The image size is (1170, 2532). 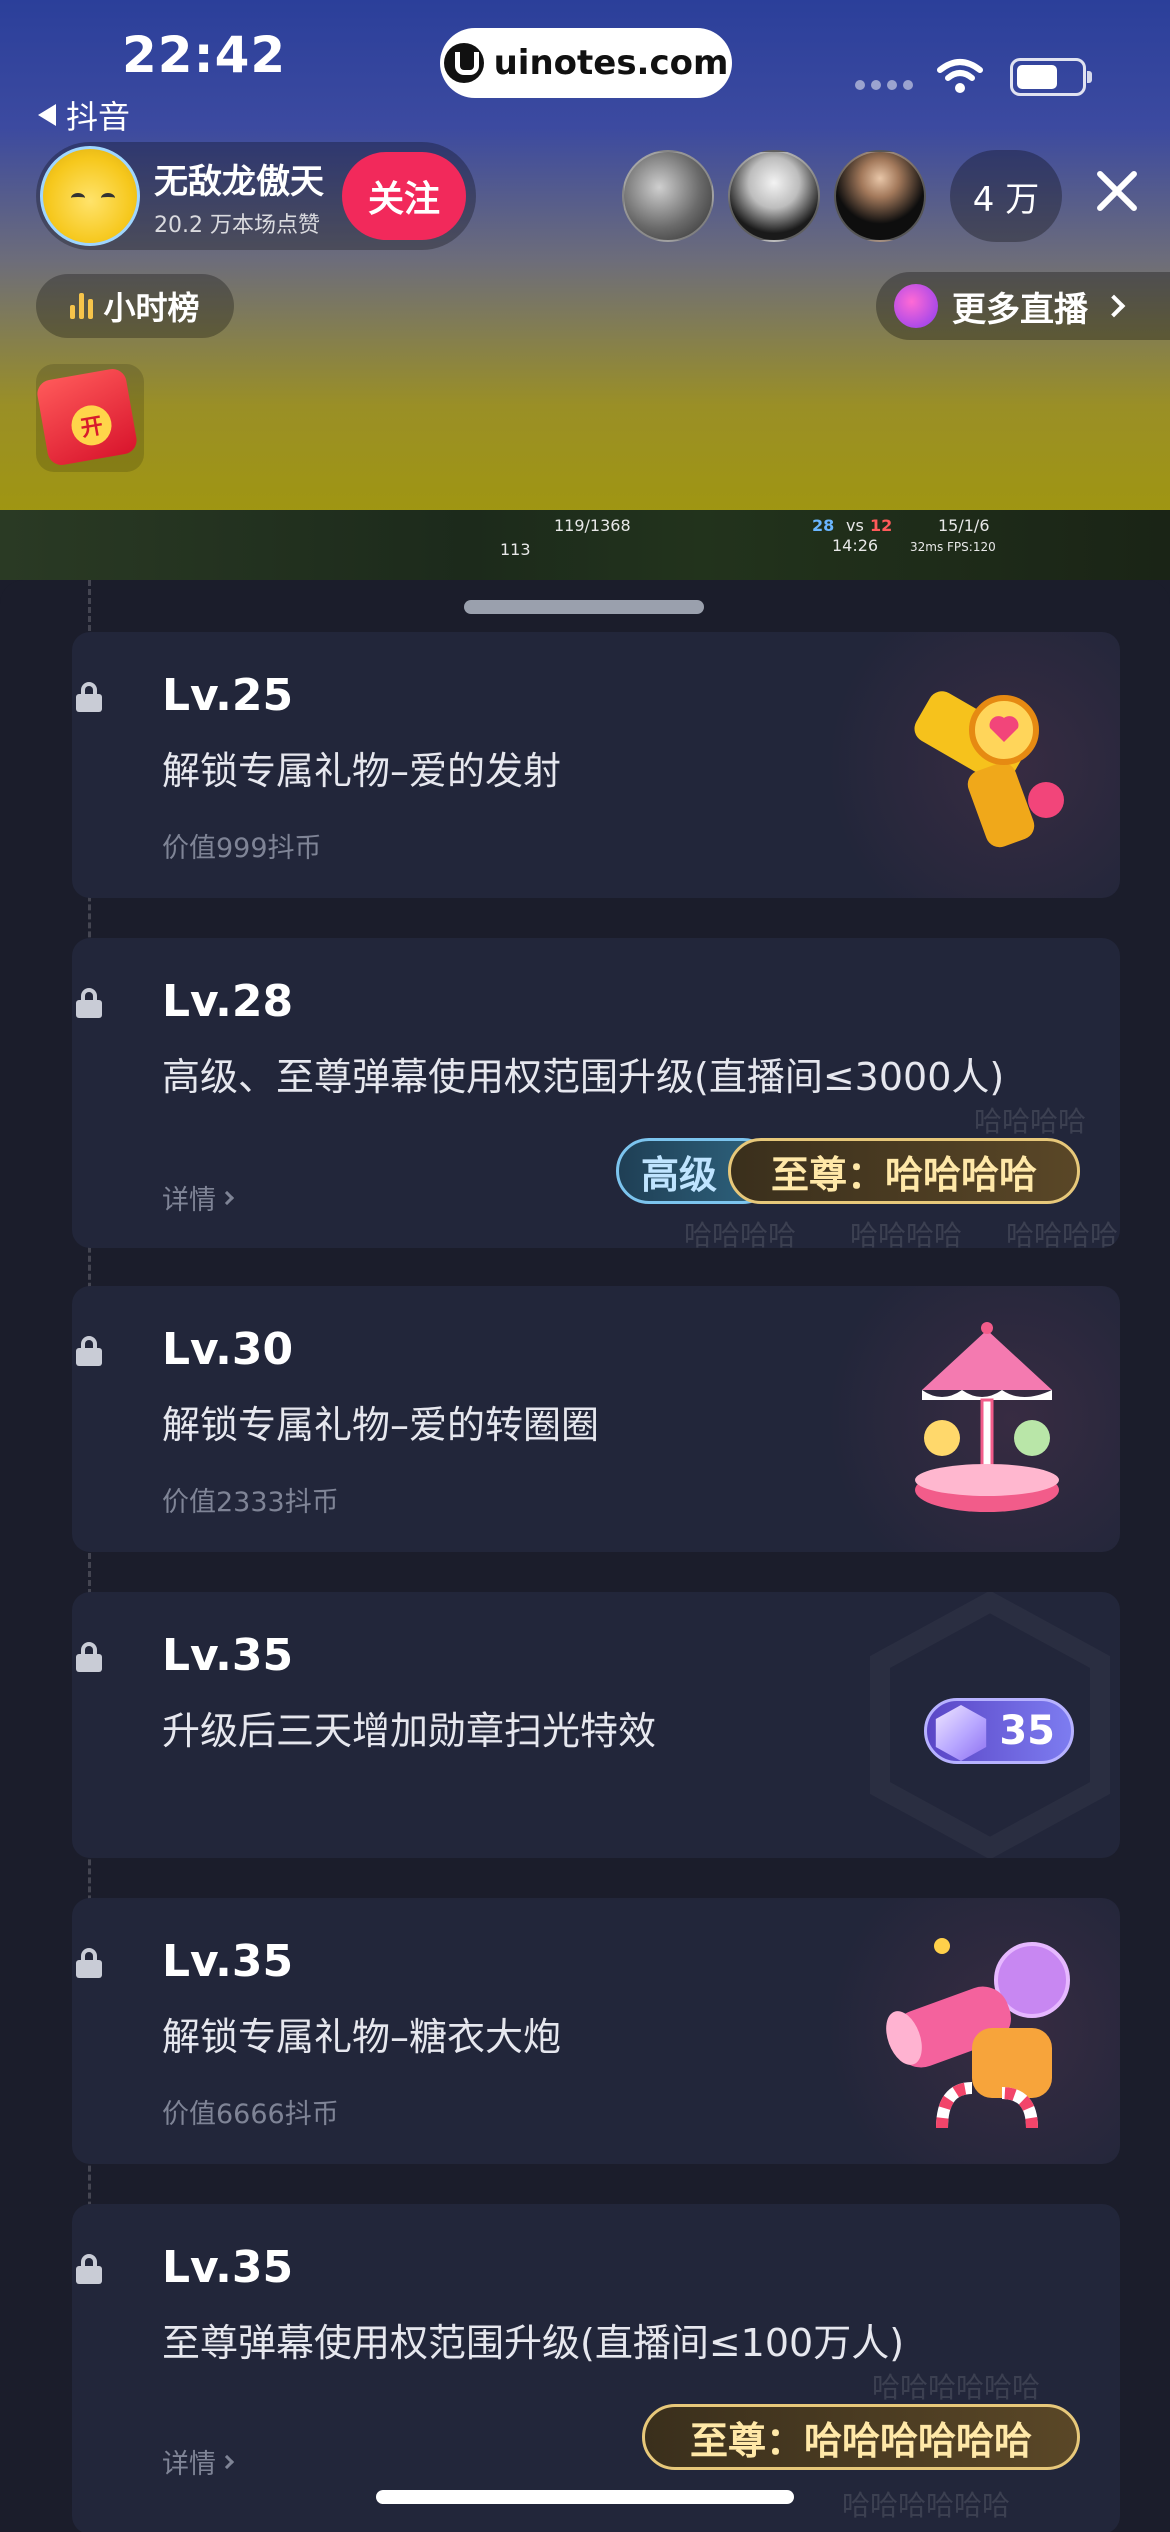 What do you see at coordinates (961, 1733) in the screenshot?
I see `badge-gem-icon` at bounding box center [961, 1733].